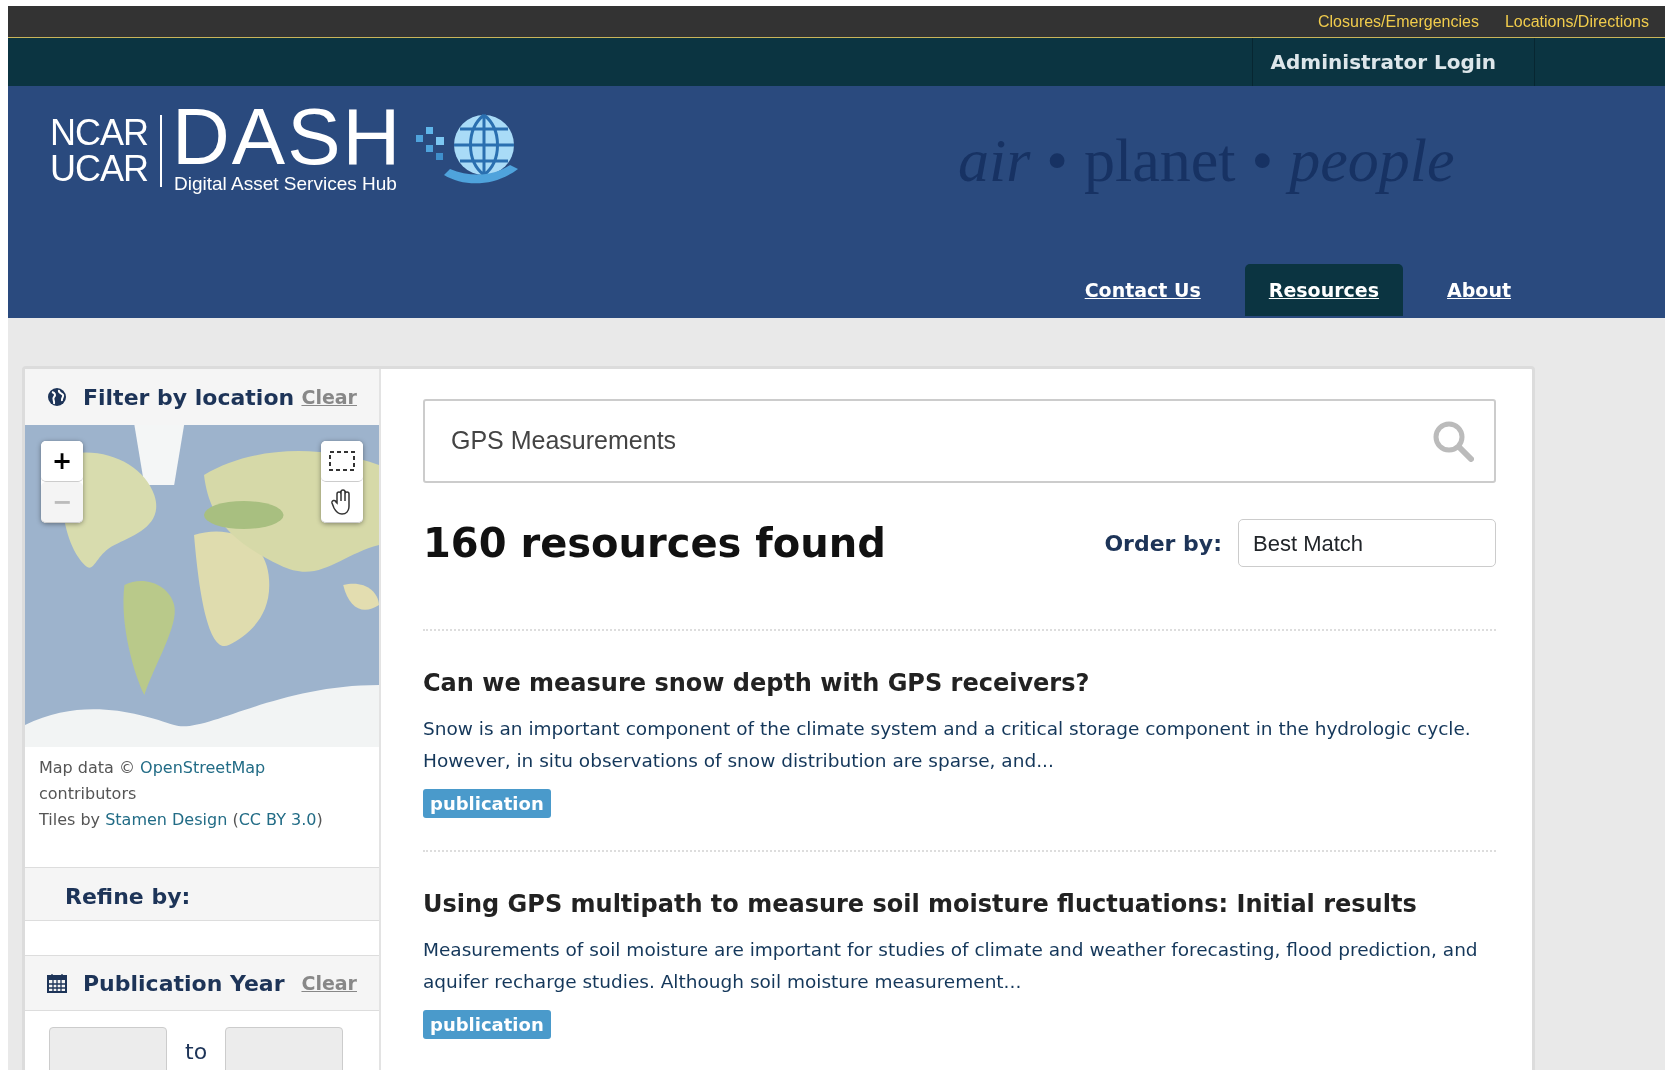 The height and width of the screenshot is (1070, 1667). What do you see at coordinates (1324, 289) in the screenshot?
I see `nav-tab: Resources` at bounding box center [1324, 289].